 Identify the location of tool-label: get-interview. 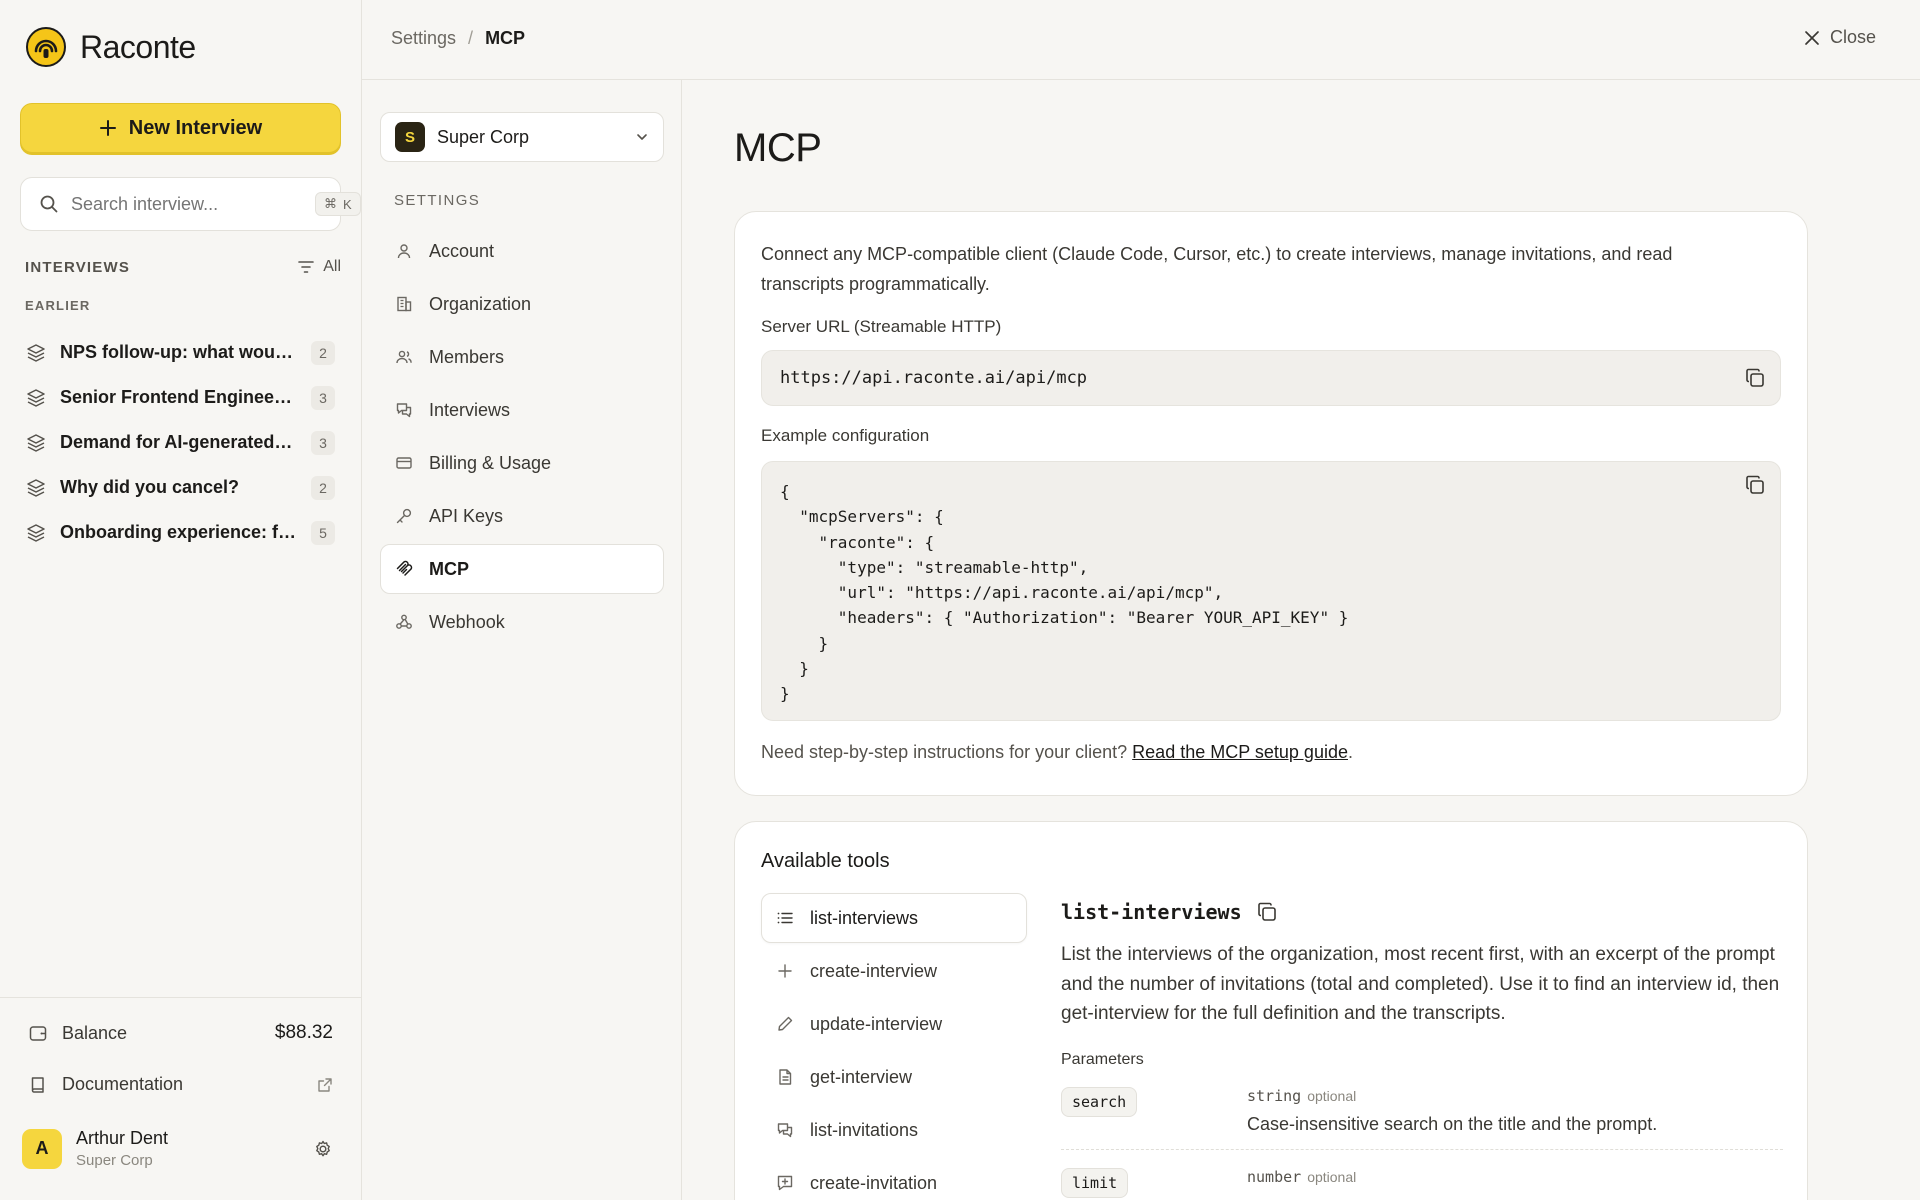
(861, 1076).